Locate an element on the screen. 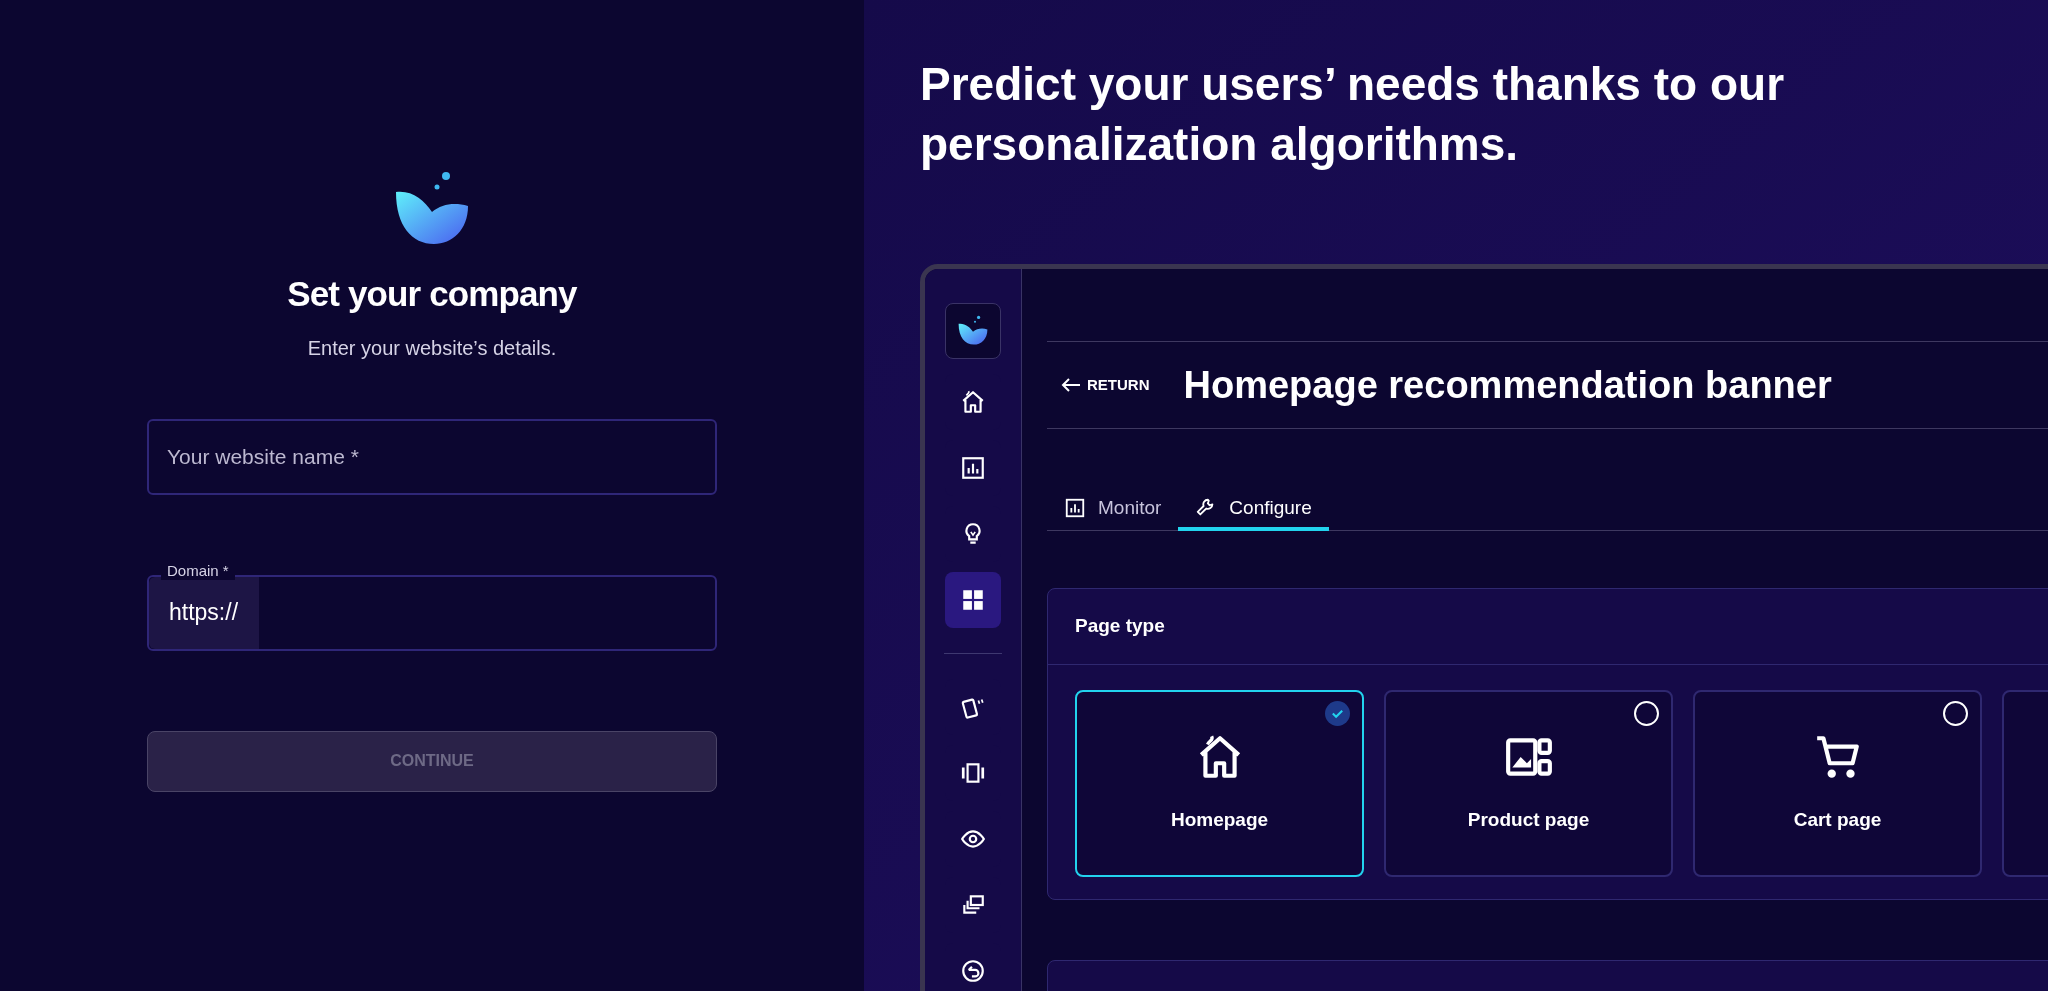  page-type-card: Product page is located at coordinates (1528, 783).